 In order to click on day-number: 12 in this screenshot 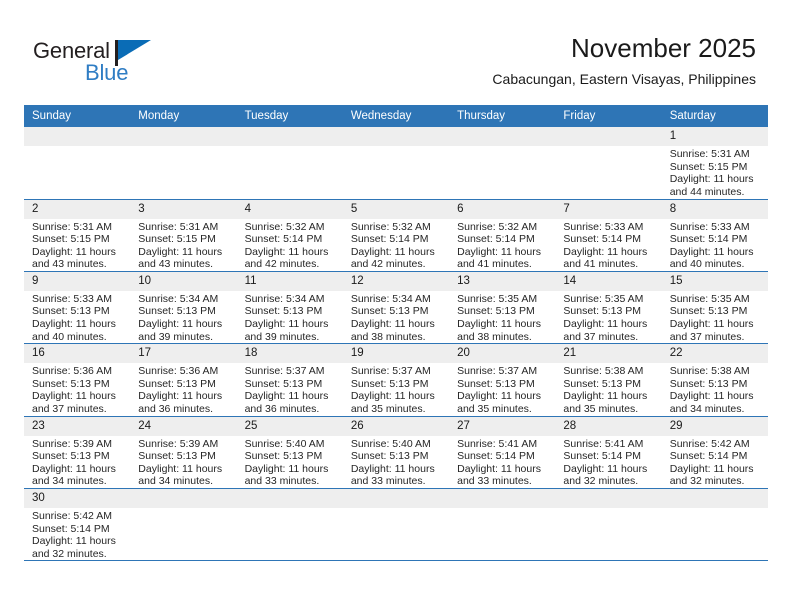, I will do `click(396, 281)`.